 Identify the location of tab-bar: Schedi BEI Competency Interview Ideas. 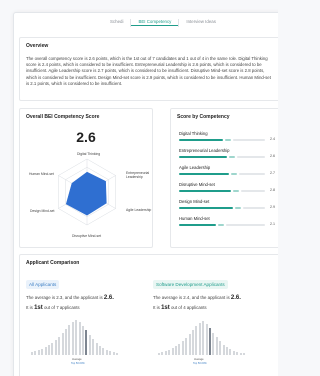
(163, 22).